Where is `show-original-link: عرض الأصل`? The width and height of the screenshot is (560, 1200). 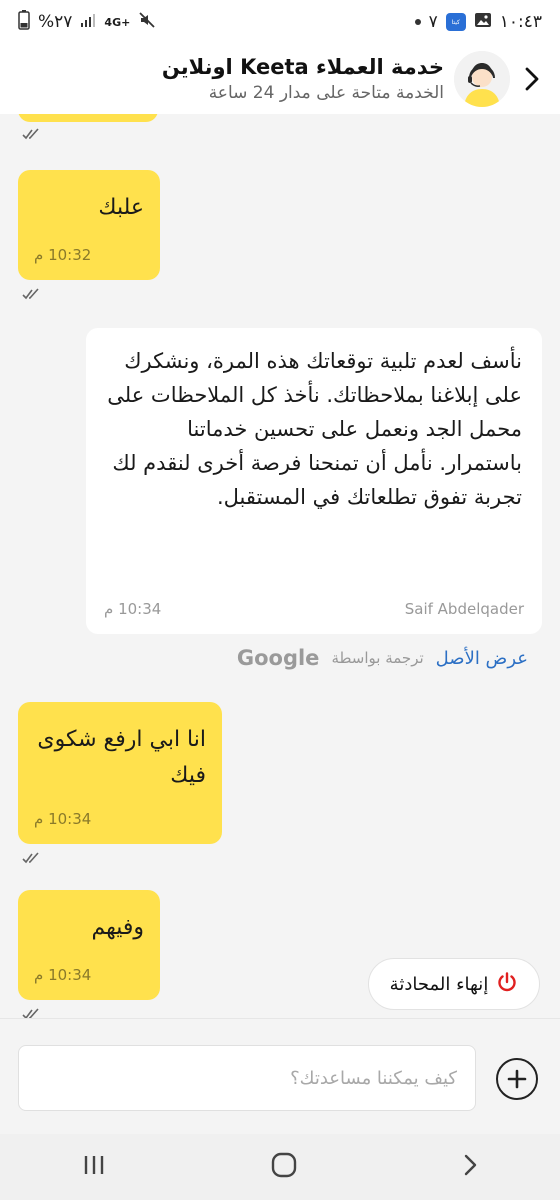 show-original-link: عرض الأصل is located at coordinates (482, 658).